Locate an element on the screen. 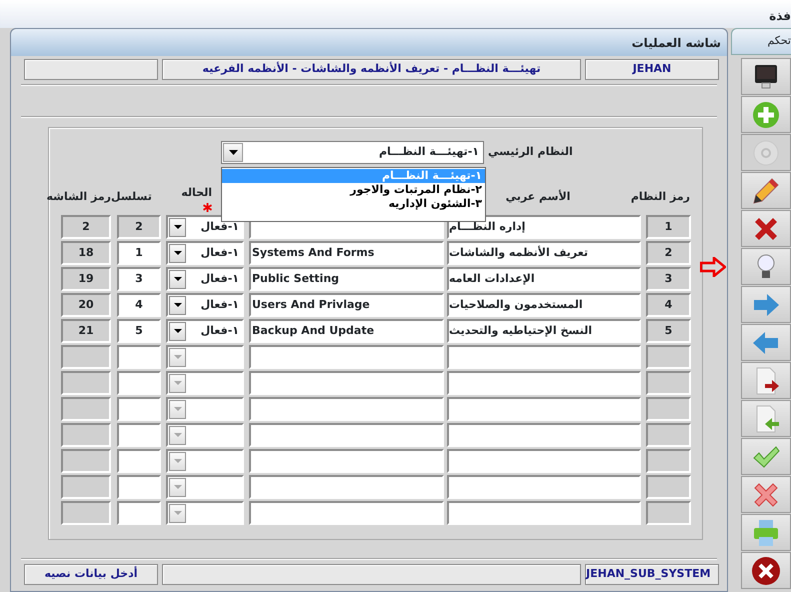 The image size is (791, 592). breadcrumb-text: تهيئـــة النظـــام - تعريف الأنظمه والشاشات - الأنظمه الفرعيه is located at coordinates (371, 69).